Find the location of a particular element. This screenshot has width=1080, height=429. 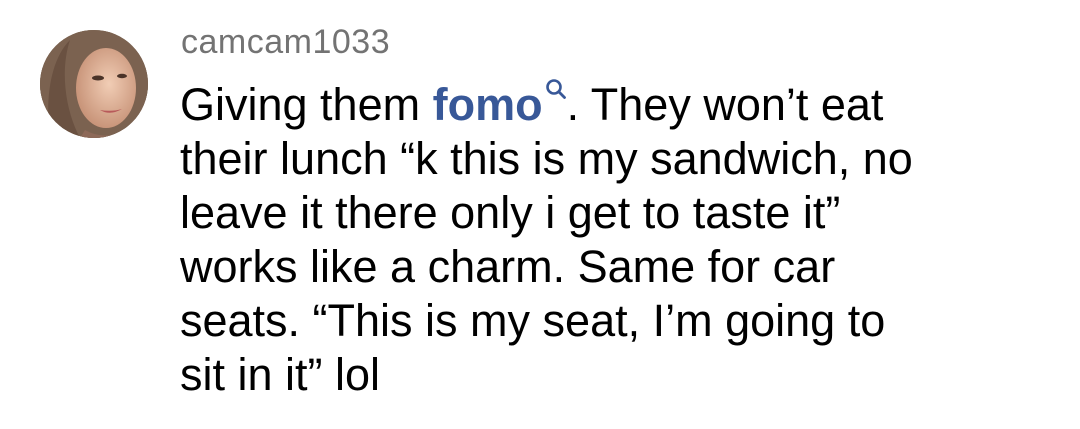

search-icon is located at coordinates (556, 91).